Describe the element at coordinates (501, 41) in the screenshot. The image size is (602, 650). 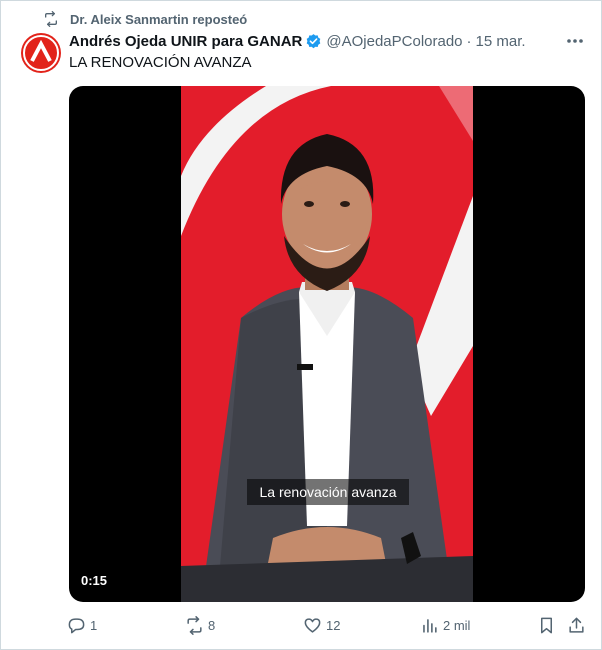
I see `post-date: 15 mar.` at that location.